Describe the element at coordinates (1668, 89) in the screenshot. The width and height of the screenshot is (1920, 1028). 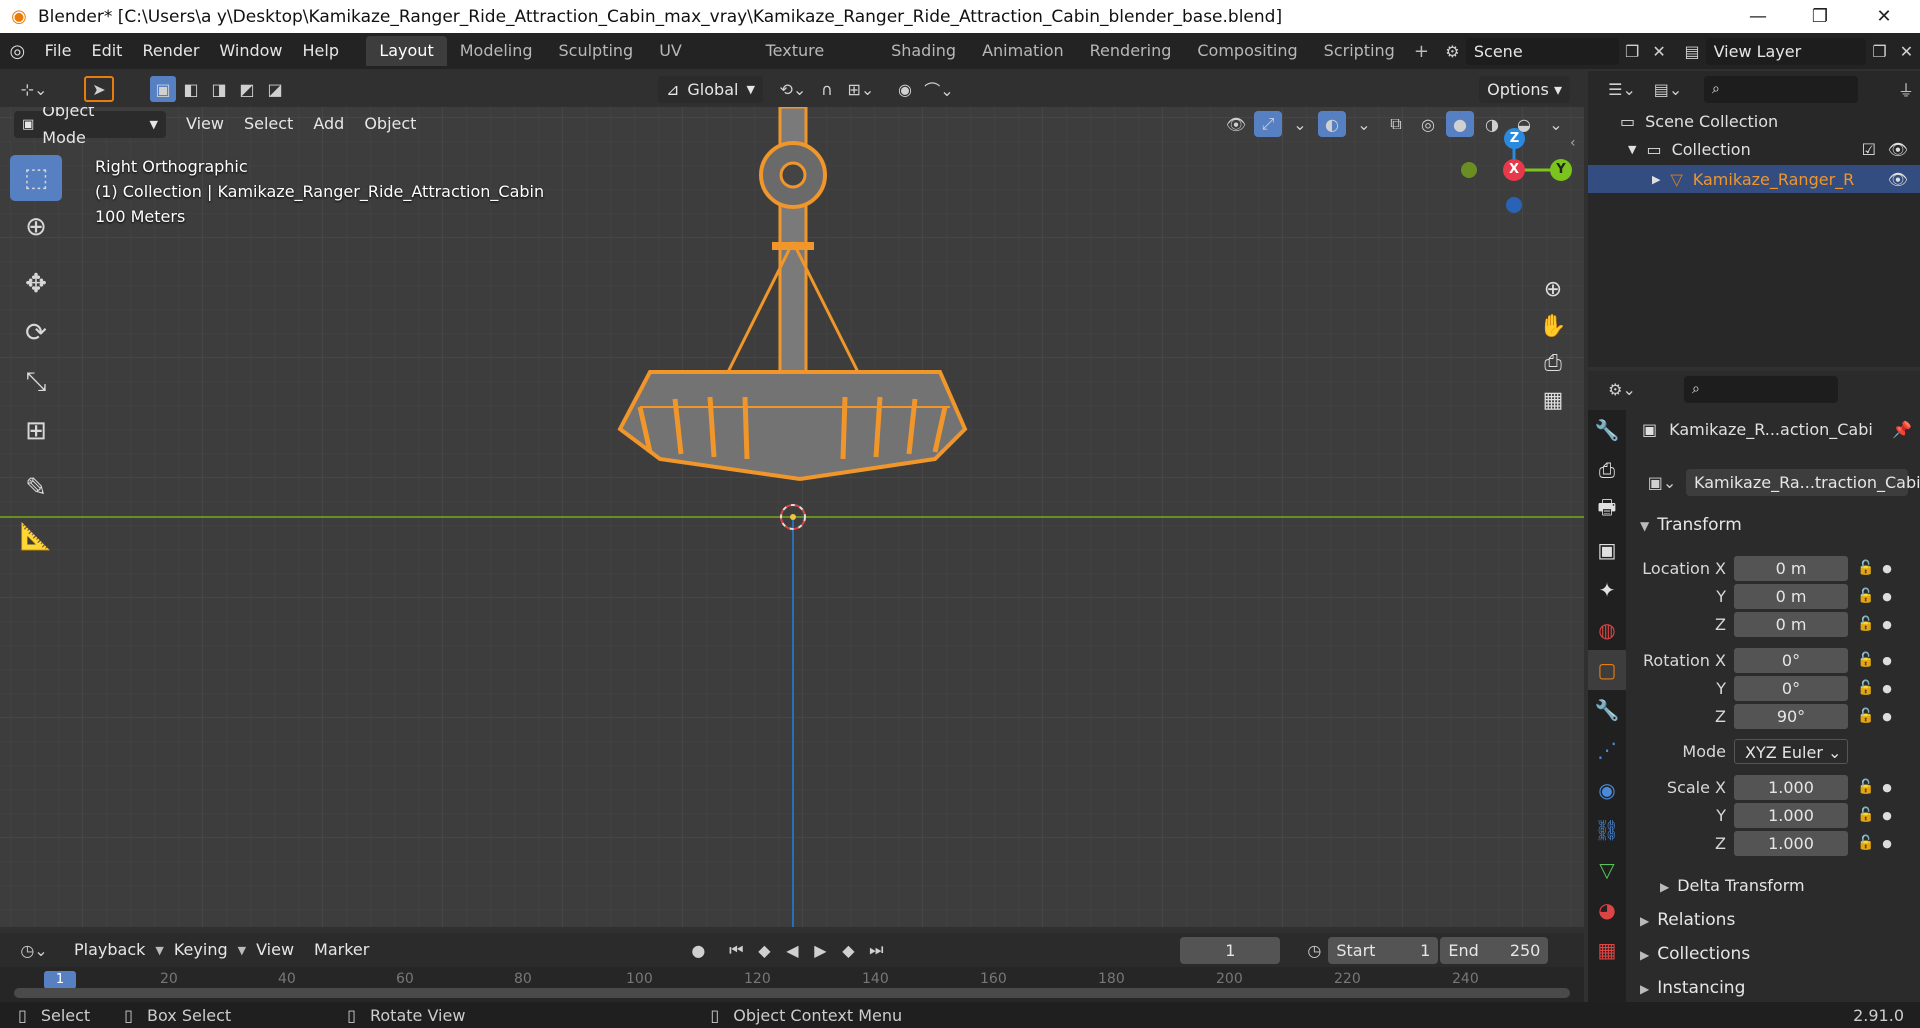
I see `display-mode-icon: ▤⌄` at that location.